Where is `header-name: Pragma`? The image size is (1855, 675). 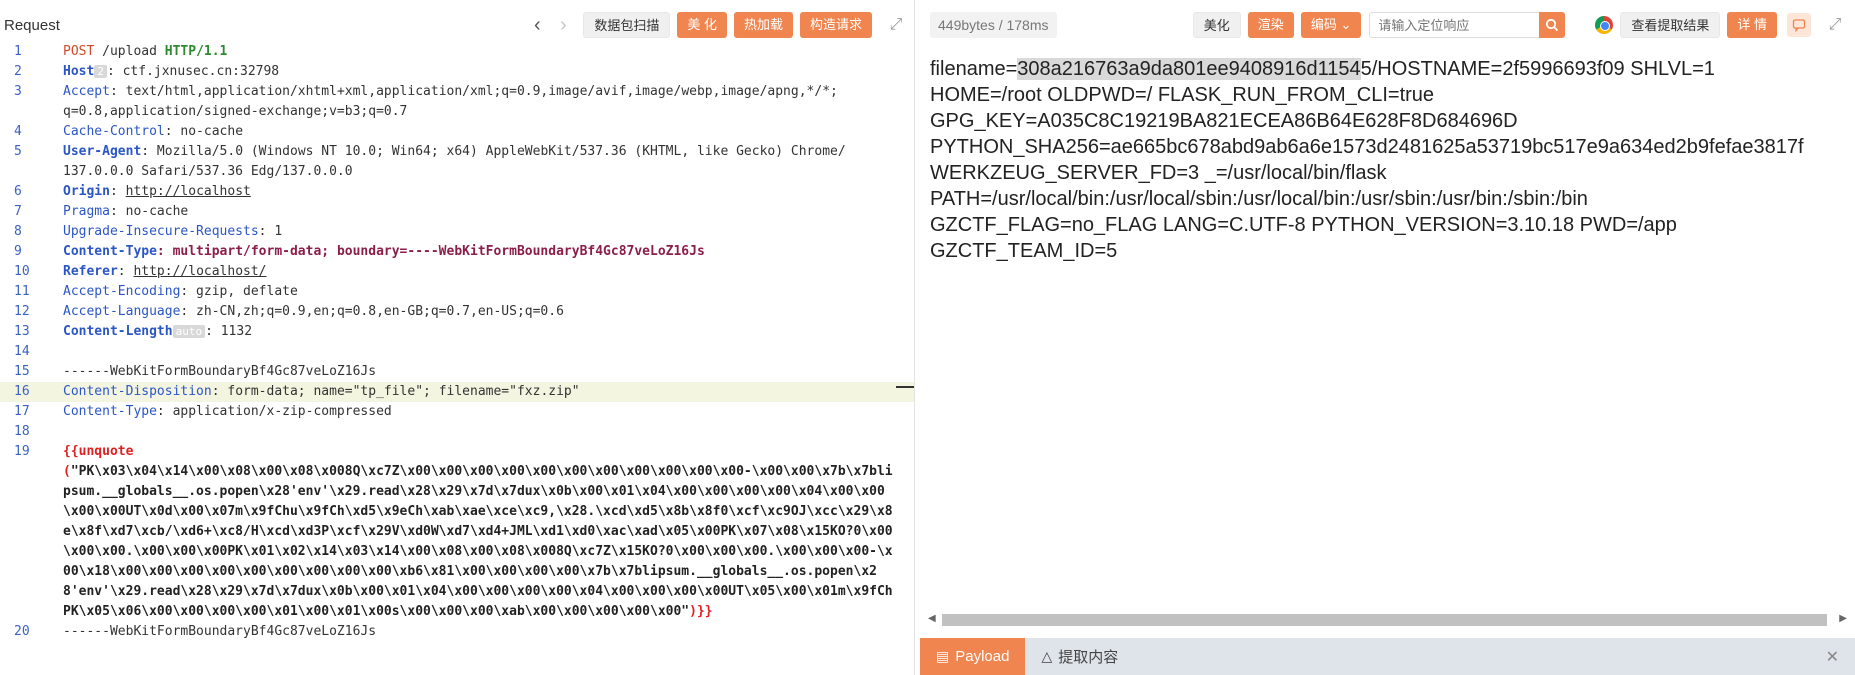 header-name: Pragma is located at coordinates (86, 211).